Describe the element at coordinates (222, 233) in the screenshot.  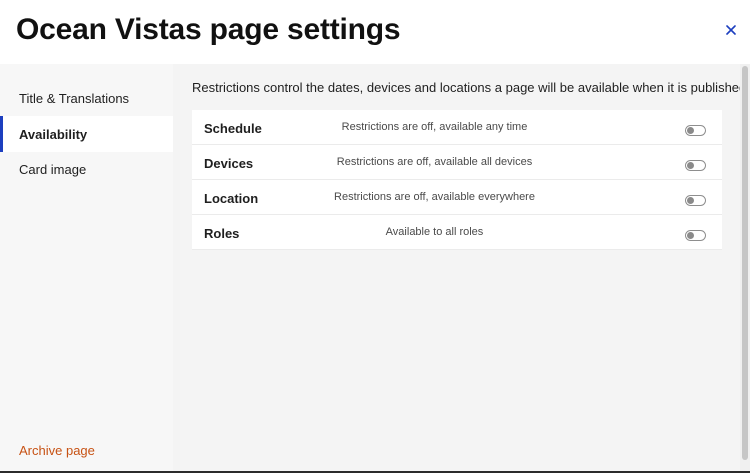
I see `restriction-label: Roles` at that location.